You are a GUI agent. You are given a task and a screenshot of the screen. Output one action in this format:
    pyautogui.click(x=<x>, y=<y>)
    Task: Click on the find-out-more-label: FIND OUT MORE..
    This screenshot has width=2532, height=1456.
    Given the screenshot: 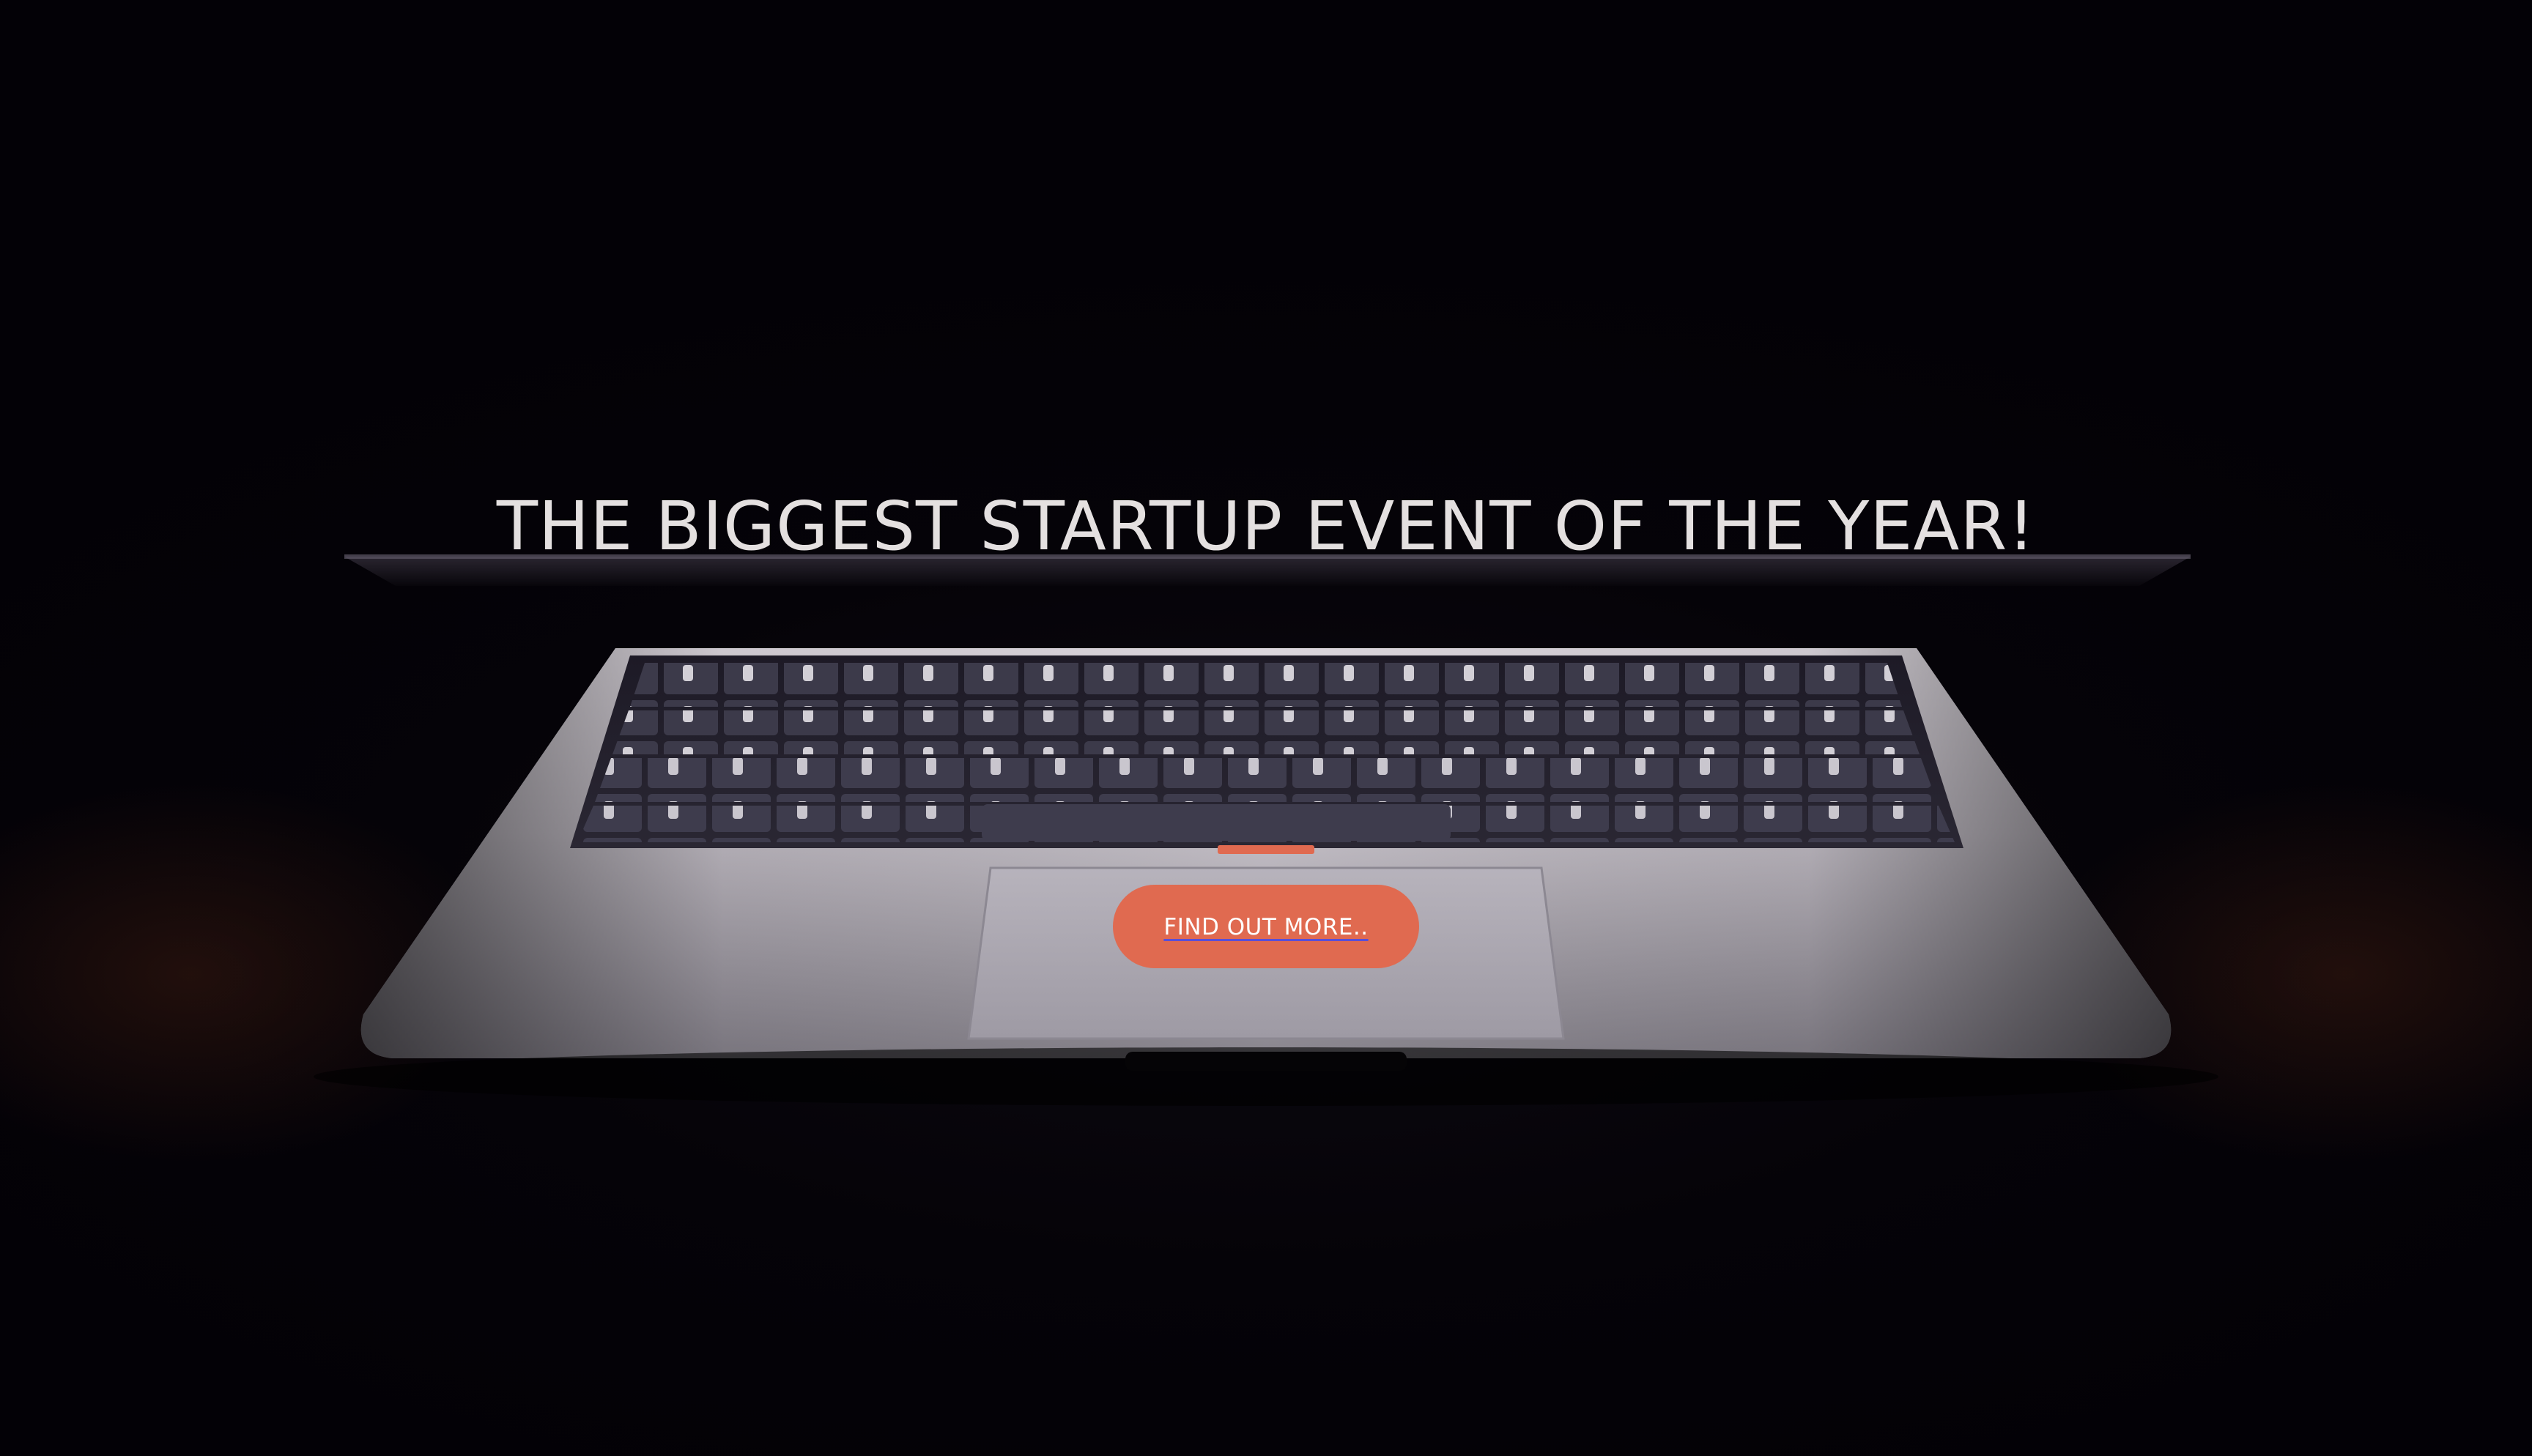 What is the action you would take?
    pyautogui.click(x=1266, y=927)
    